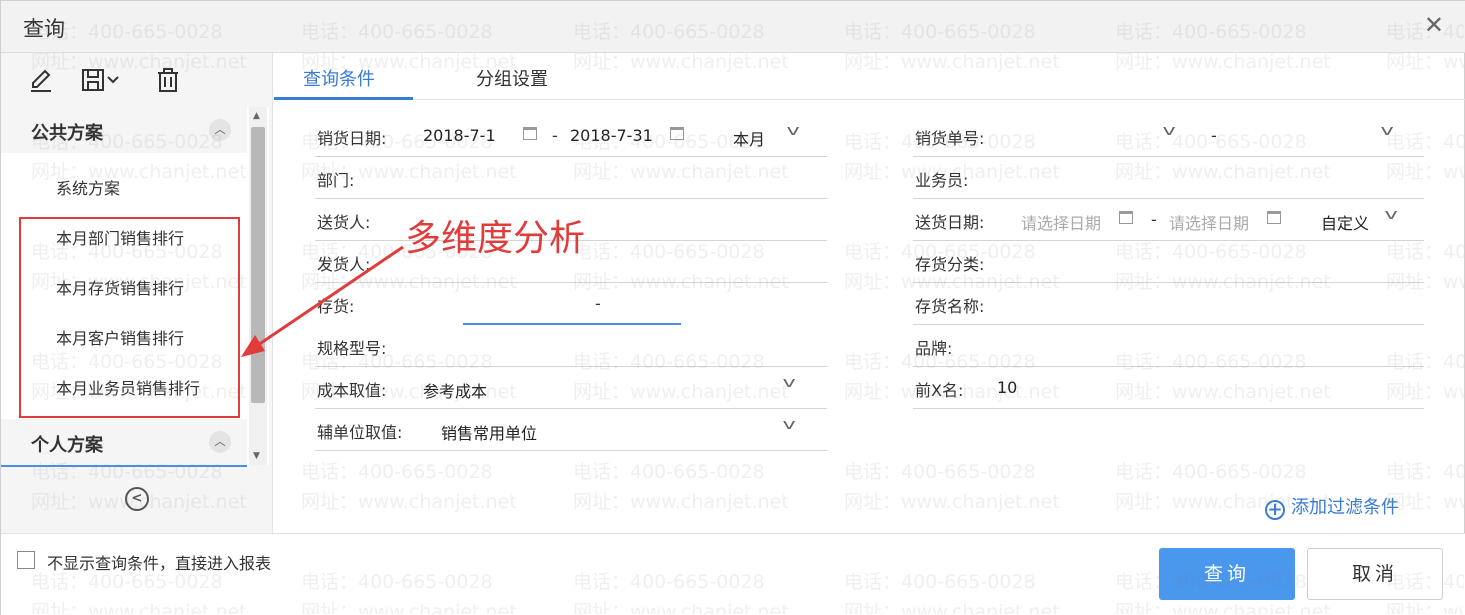 The height and width of the screenshot is (615, 1465). Describe the element at coordinates (611, 135) in the screenshot. I see `sale-date-end: 2018-7-31` at that location.